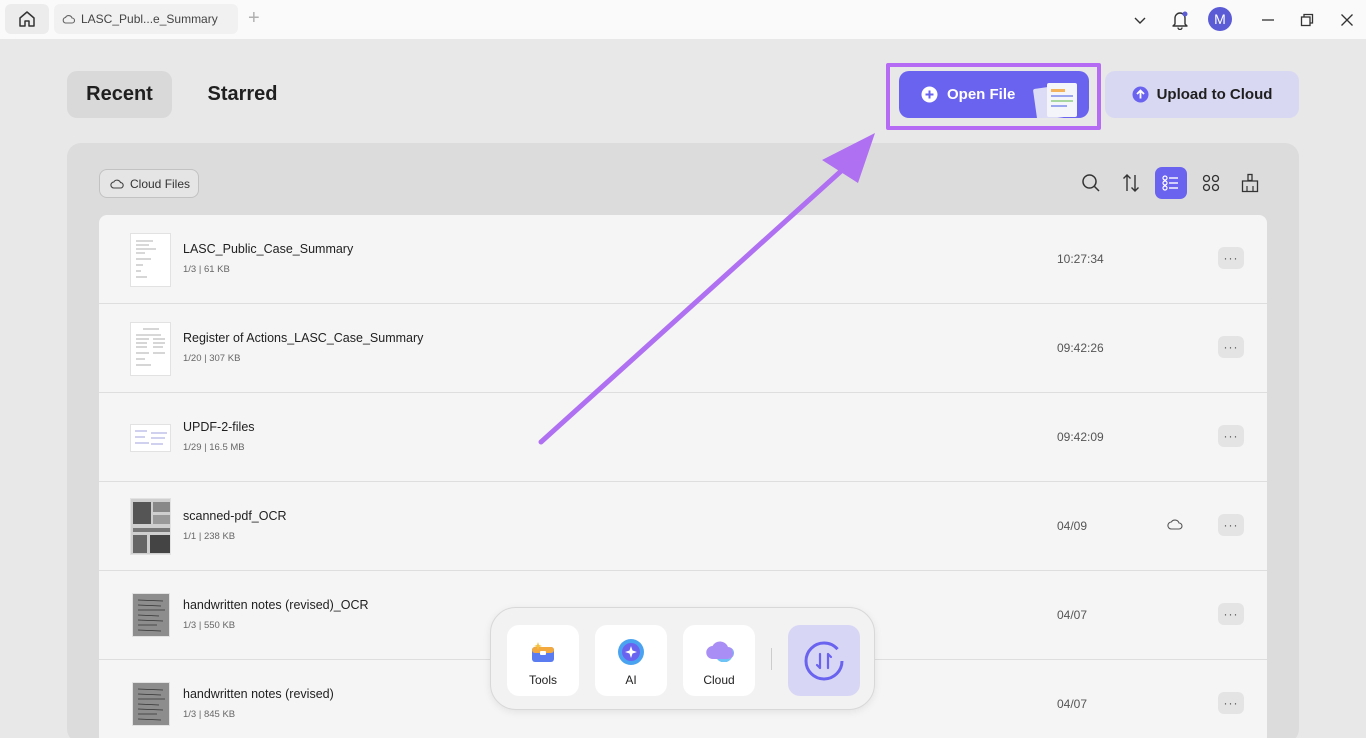 The image size is (1366, 738). I want to click on ai-label: AI, so click(631, 680).